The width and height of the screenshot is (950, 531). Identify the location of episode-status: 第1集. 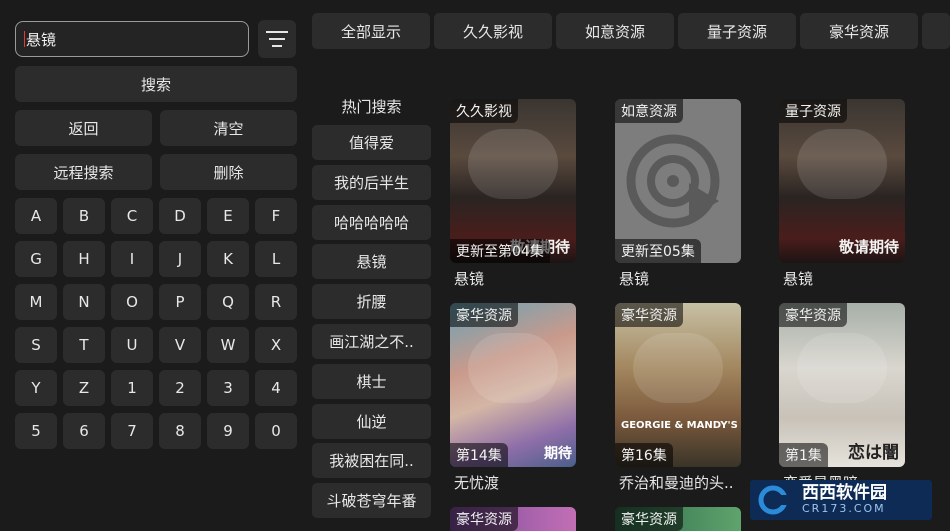
(803, 455).